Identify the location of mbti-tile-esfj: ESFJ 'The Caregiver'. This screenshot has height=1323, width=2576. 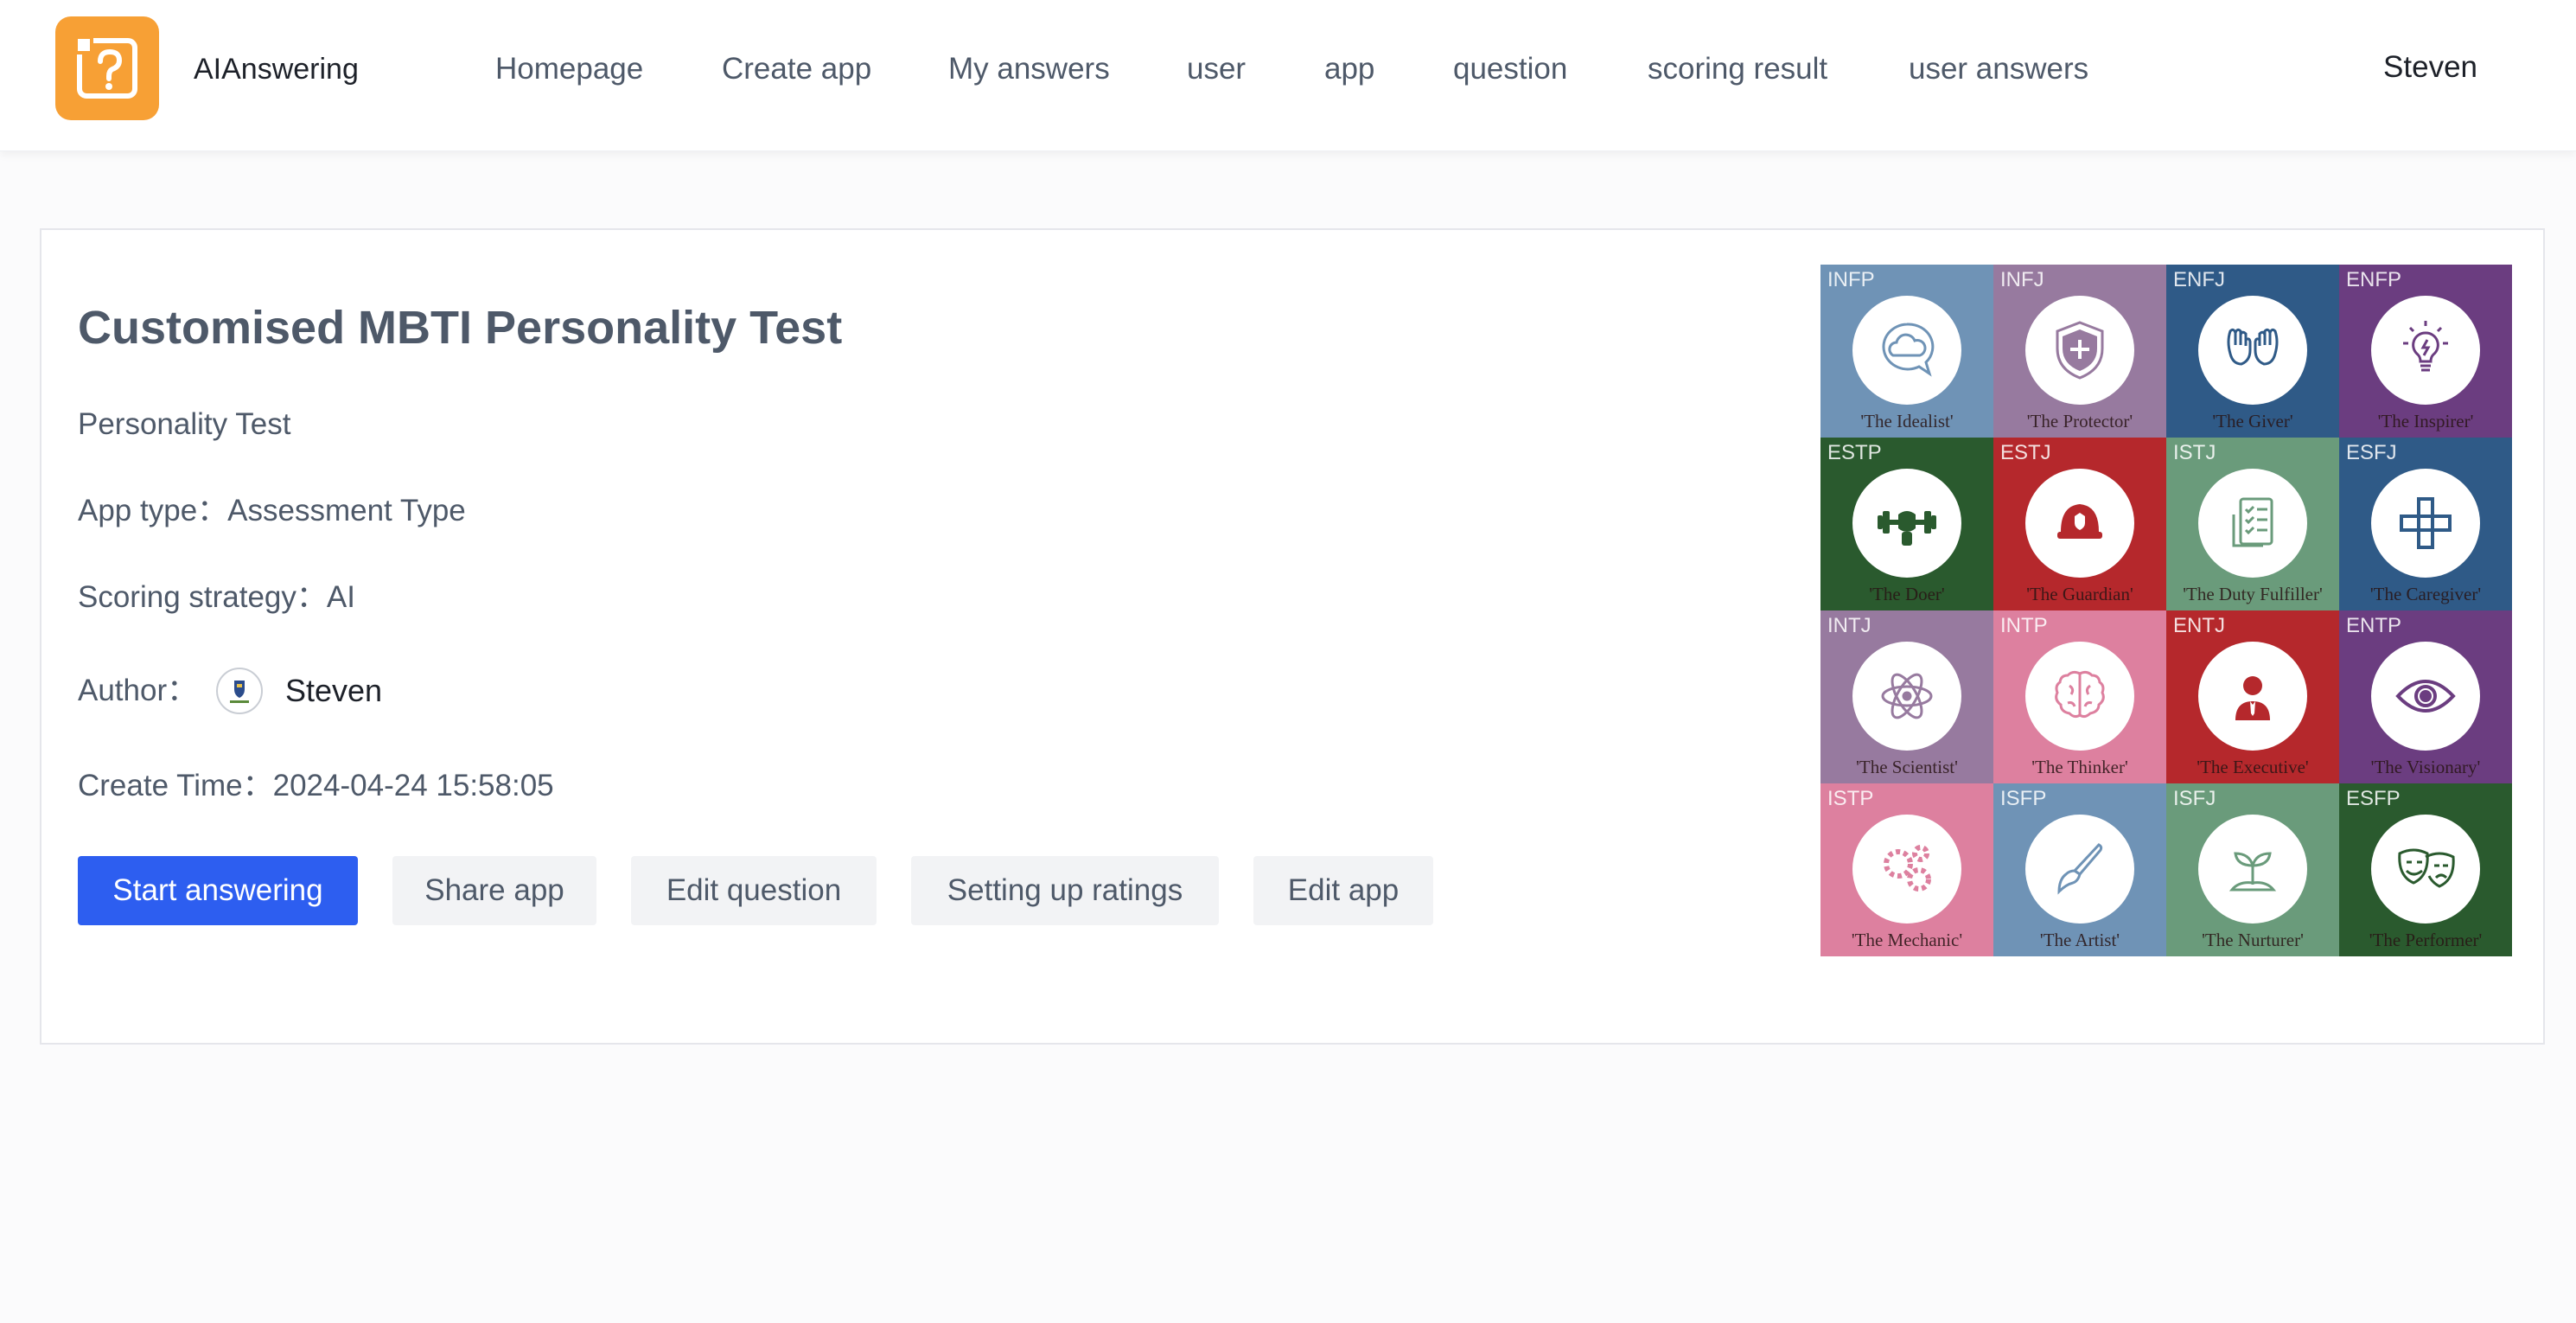
(2425, 524).